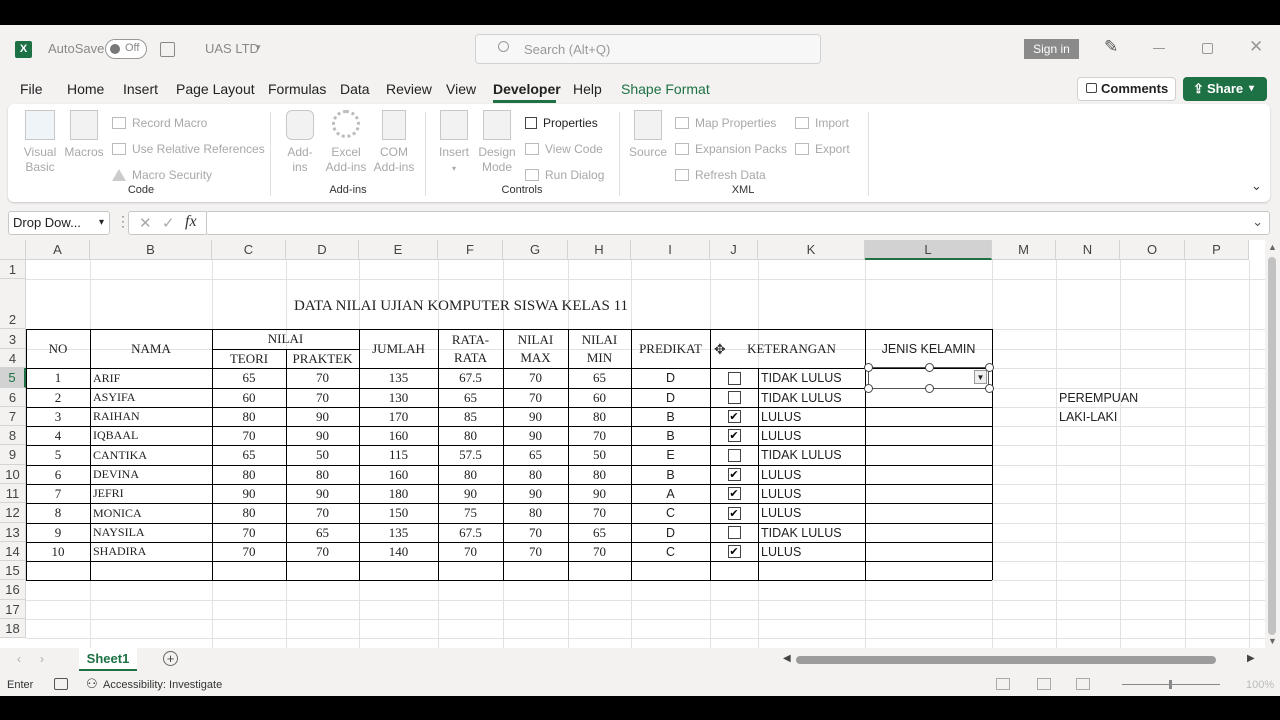 This screenshot has height=720, width=1280. I want to click on table-cell: 6, so click(58, 474).